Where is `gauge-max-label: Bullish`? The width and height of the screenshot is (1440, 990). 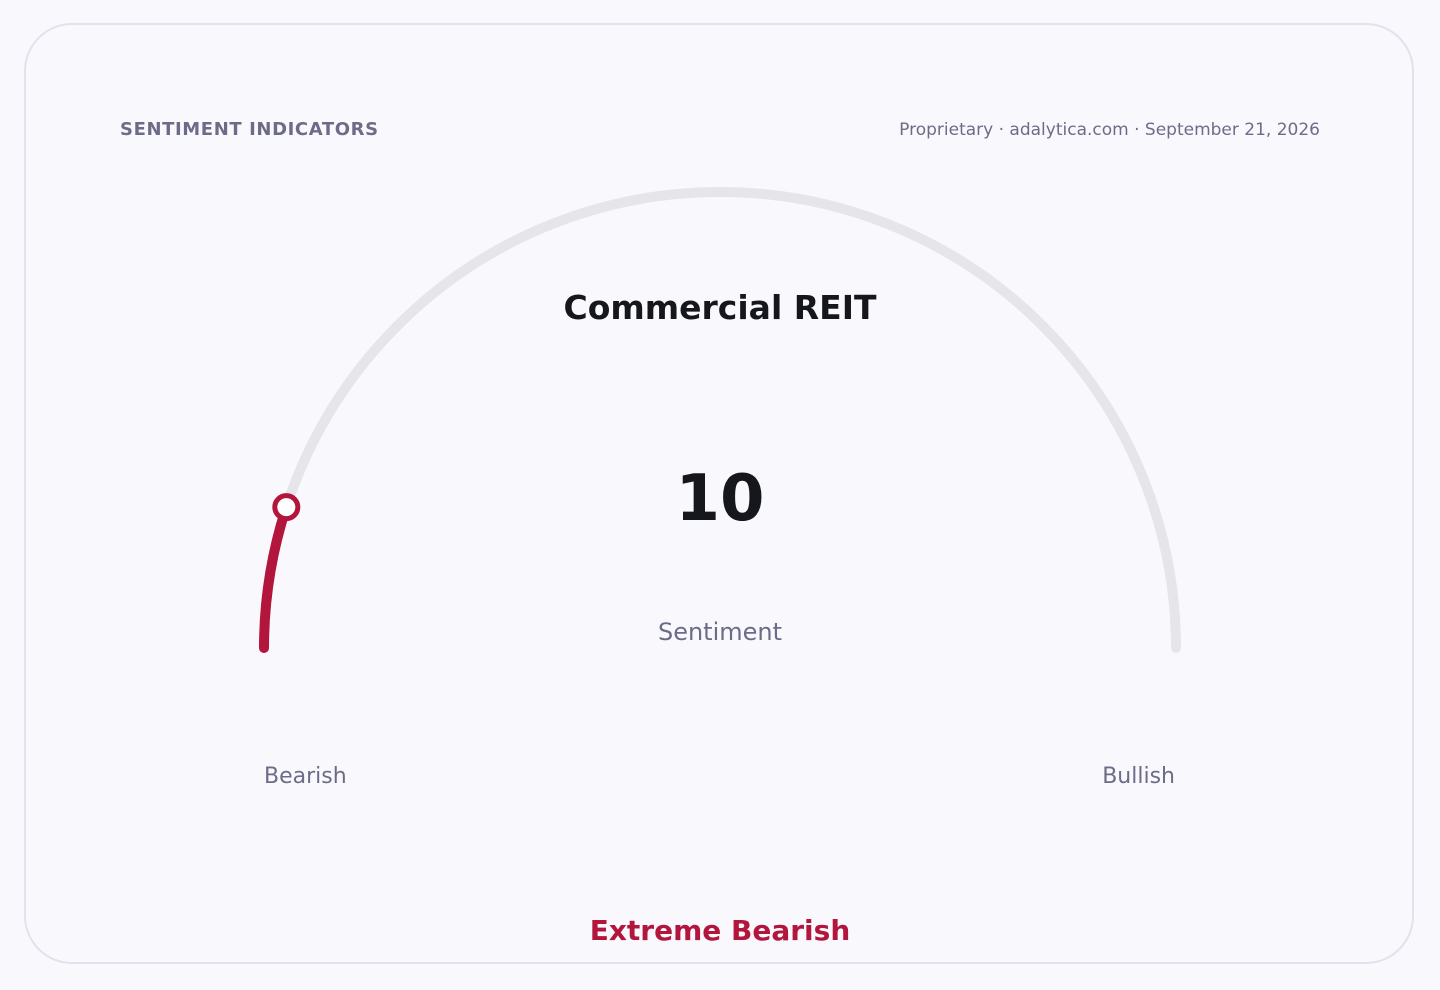
gauge-max-label: Bullish is located at coordinates (1138, 776).